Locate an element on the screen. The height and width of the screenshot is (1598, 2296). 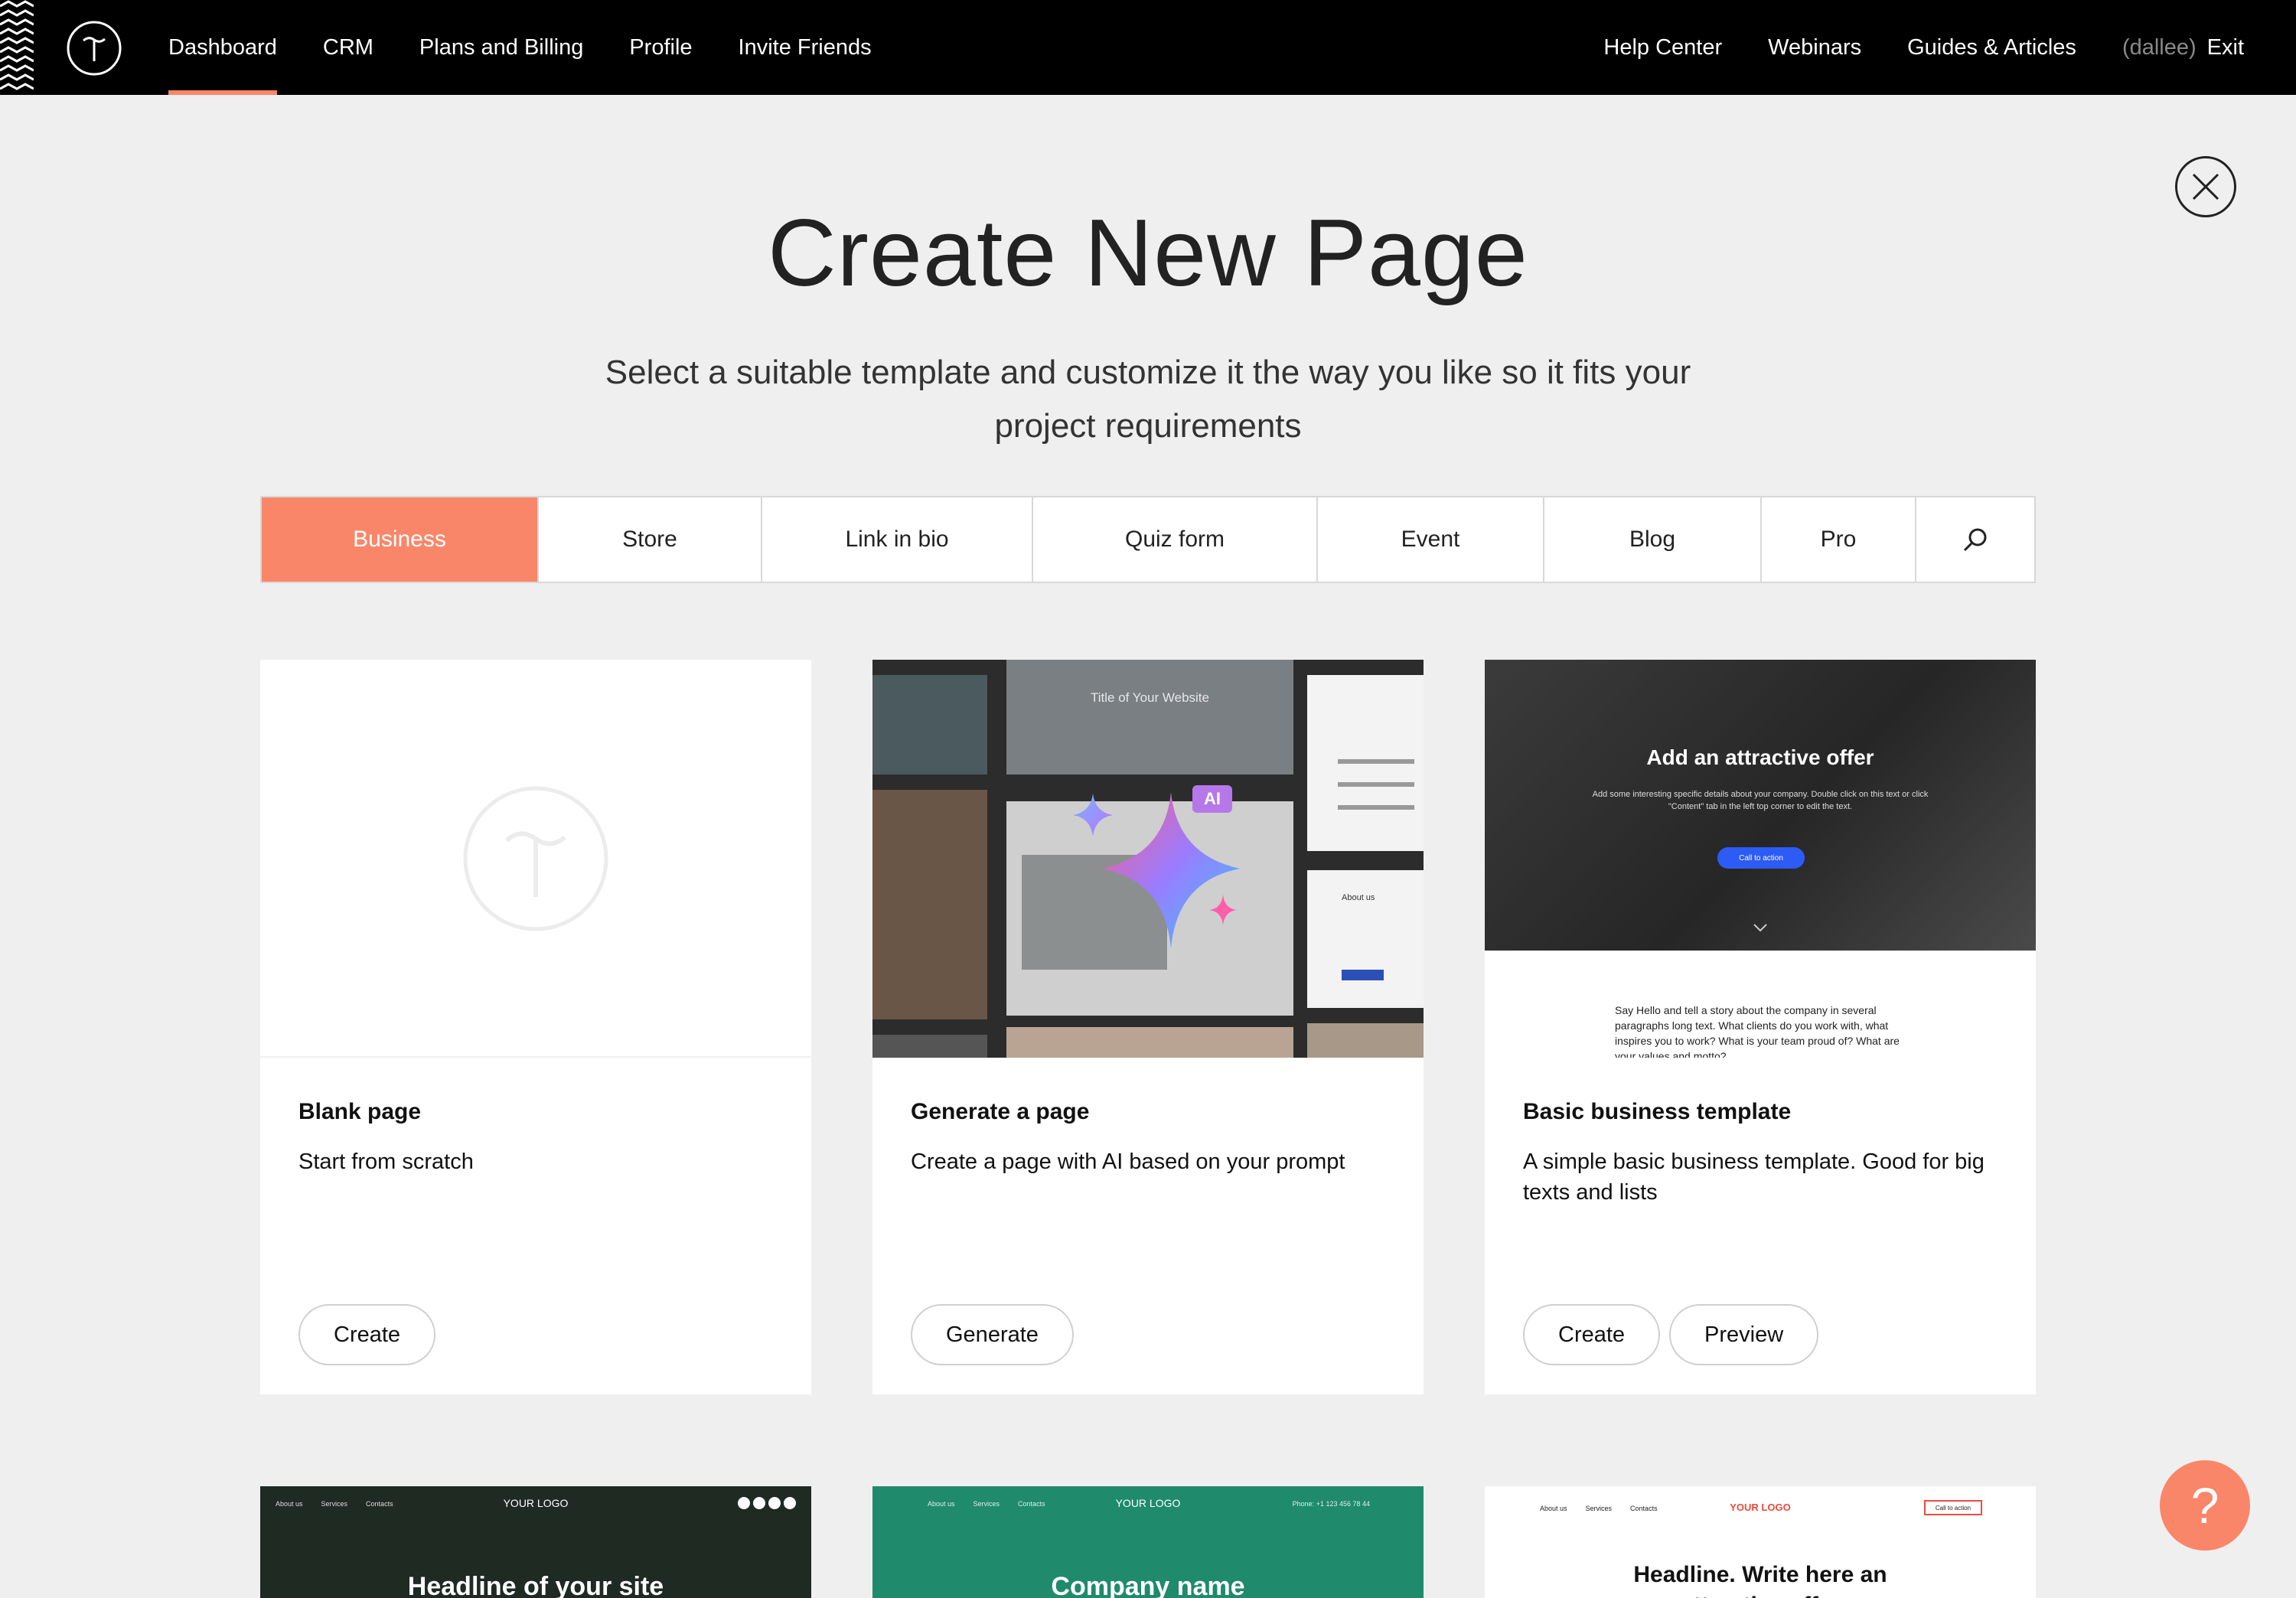
card-title: Blank page is located at coordinates (360, 1111).